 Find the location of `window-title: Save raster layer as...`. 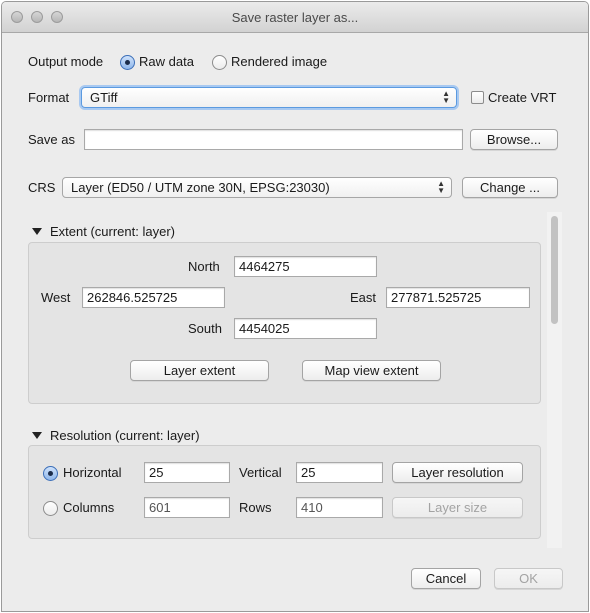

window-title: Save raster layer as... is located at coordinates (295, 17).